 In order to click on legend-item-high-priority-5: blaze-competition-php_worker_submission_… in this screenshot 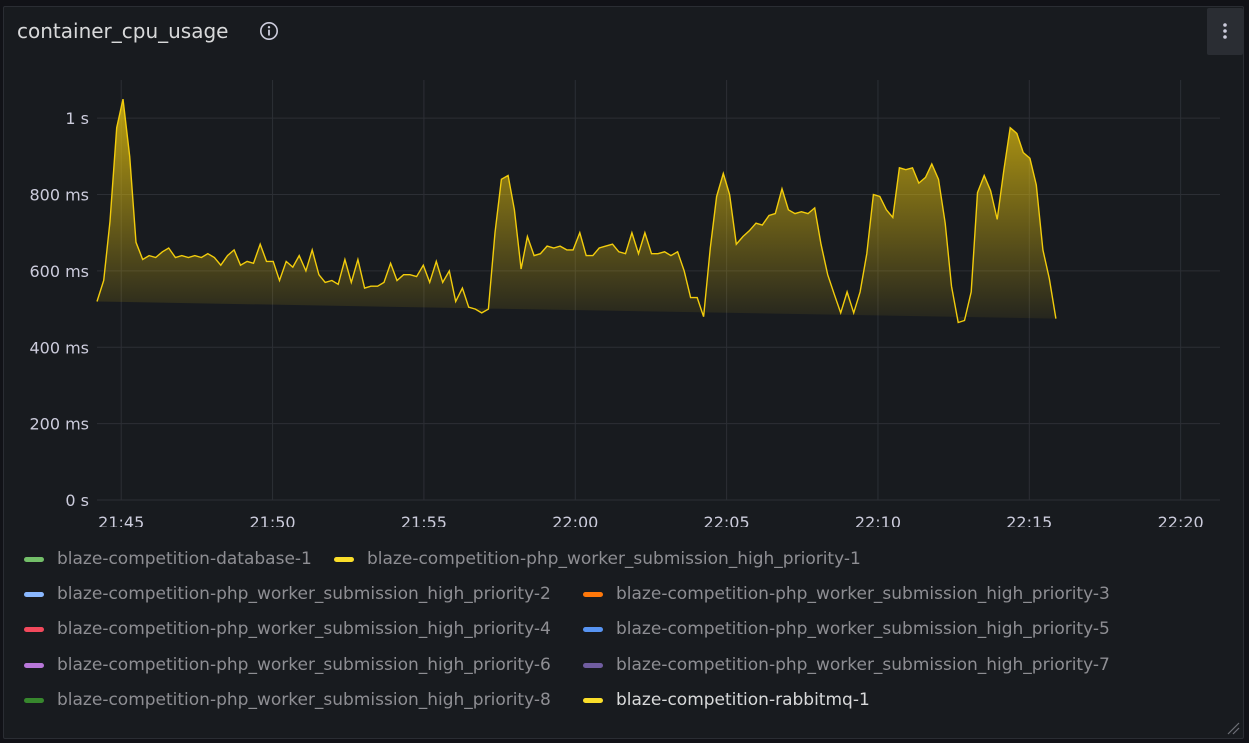, I will do `click(846, 629)`.